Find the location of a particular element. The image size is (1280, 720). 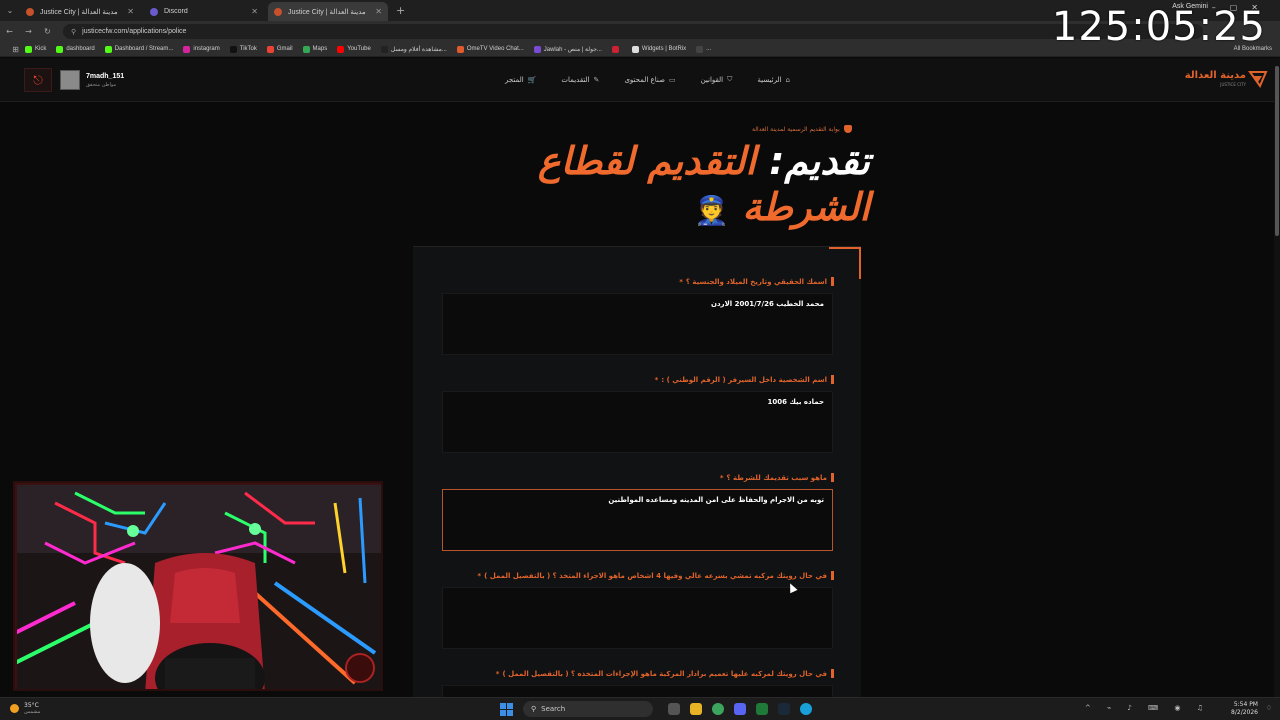

search-icon: ⚲ is located at coordinates (534, 709).